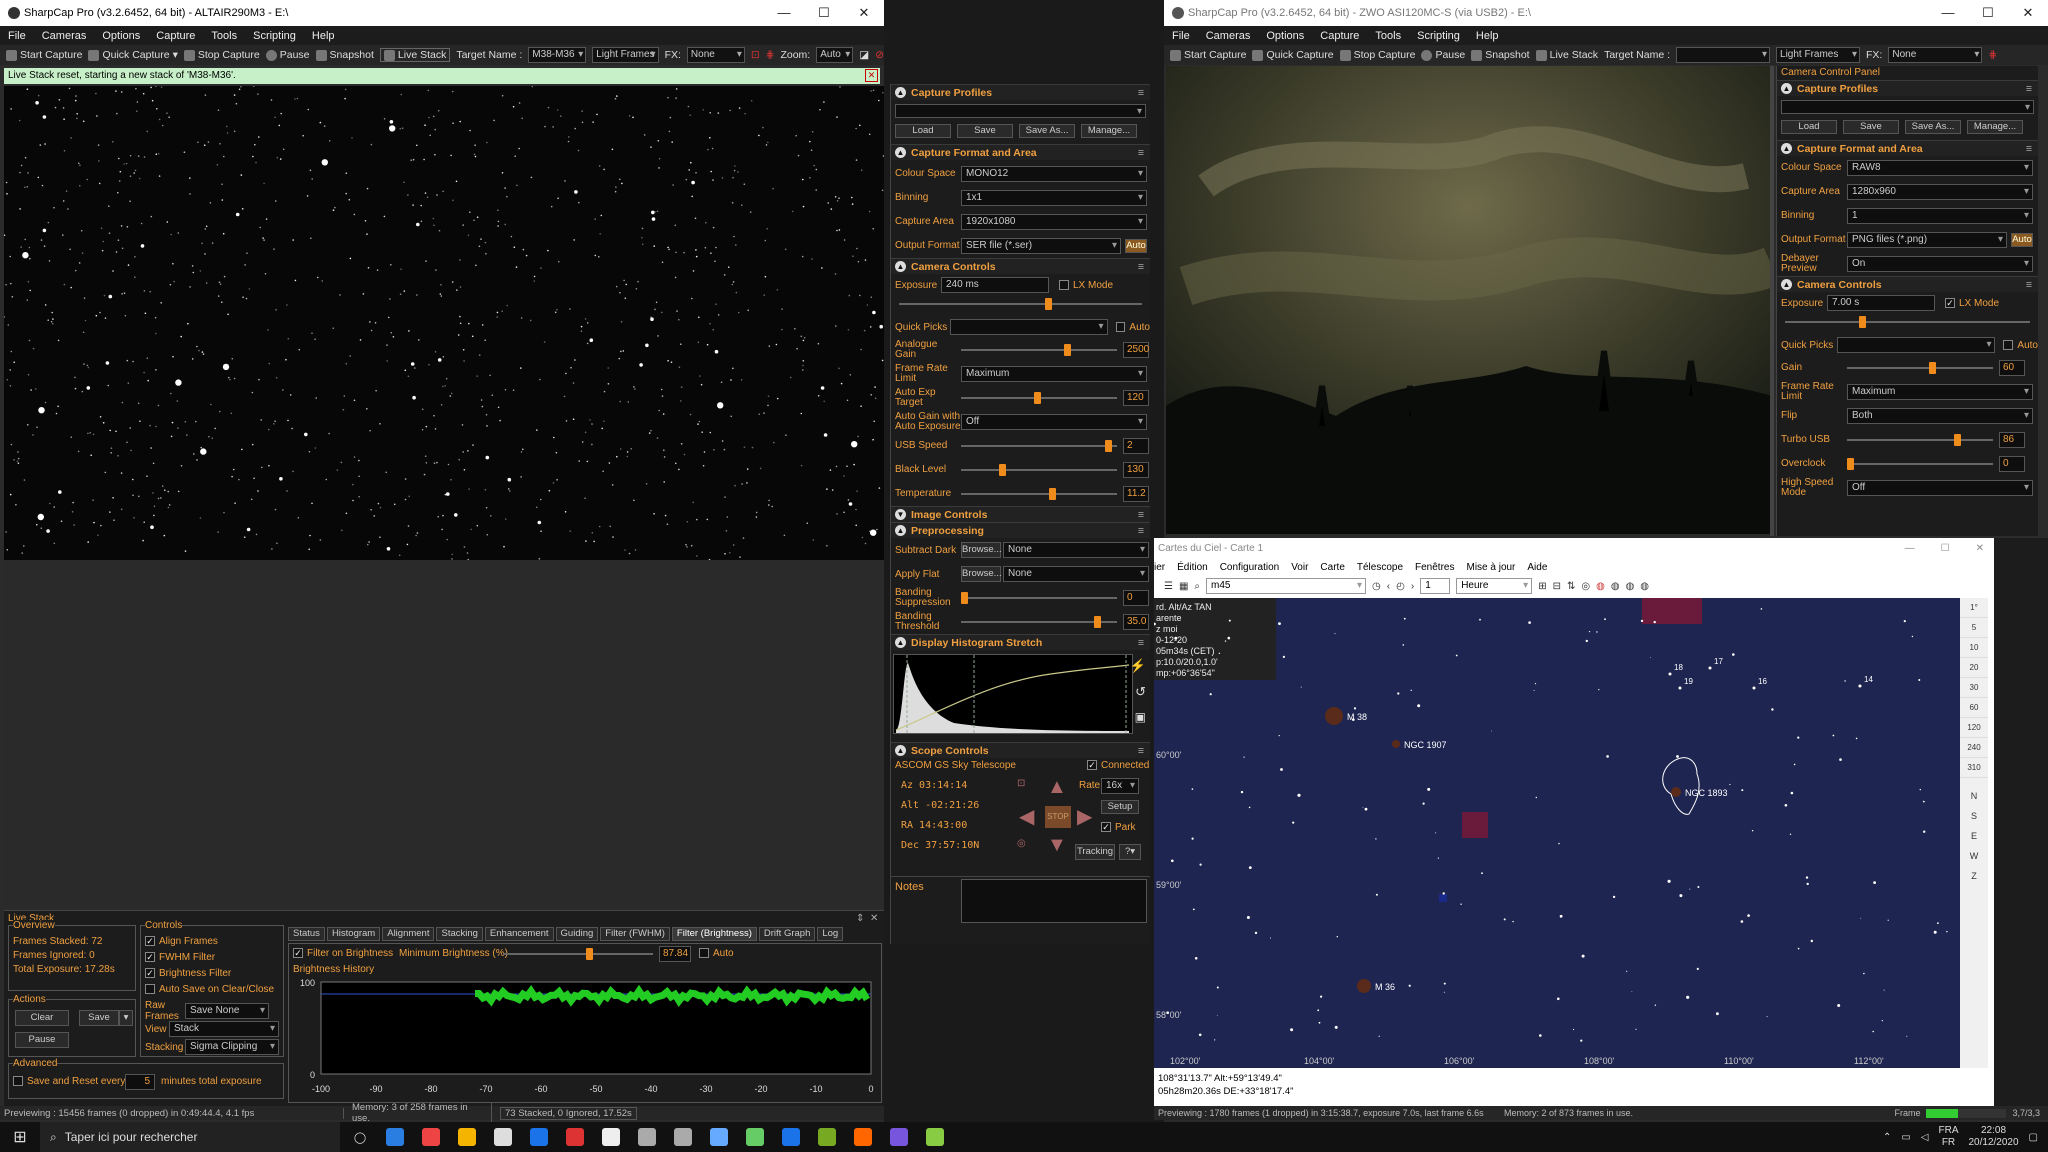  What do you see at coordinates (635, 934) in the screenshot?
I see `live-stack-tab: Filter (FWHM)` at bounding box center [635, 934].